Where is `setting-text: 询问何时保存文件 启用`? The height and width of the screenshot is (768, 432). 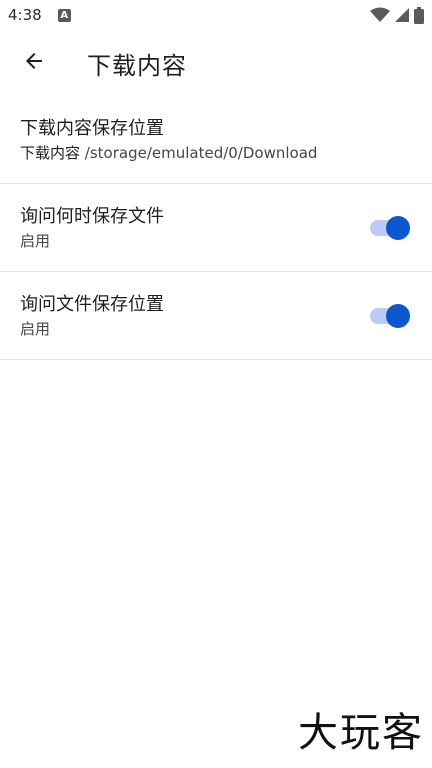
setting-text: 询问何时保存文件 启用 is located at coordinates (92, 228).